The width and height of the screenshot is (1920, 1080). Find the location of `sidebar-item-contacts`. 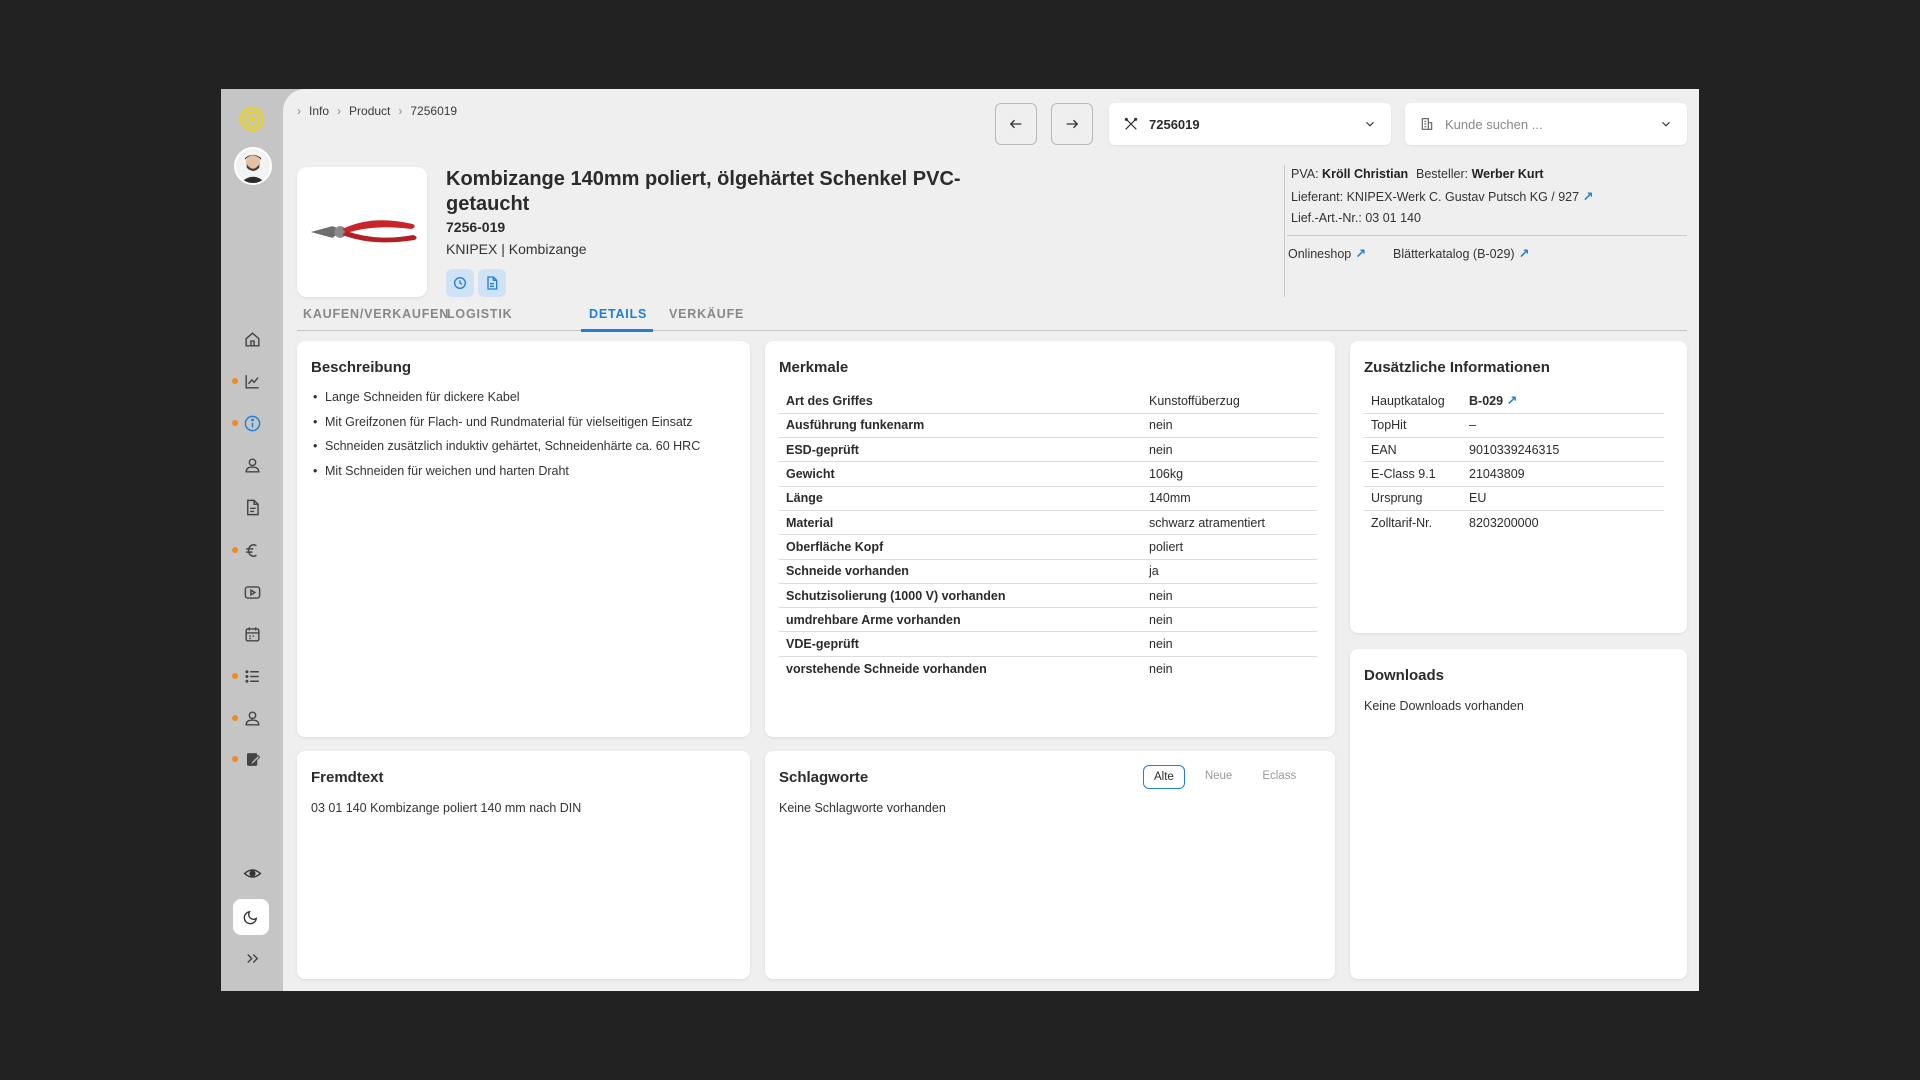

sidebar-item-contacts is located at coordinates (252, 718).